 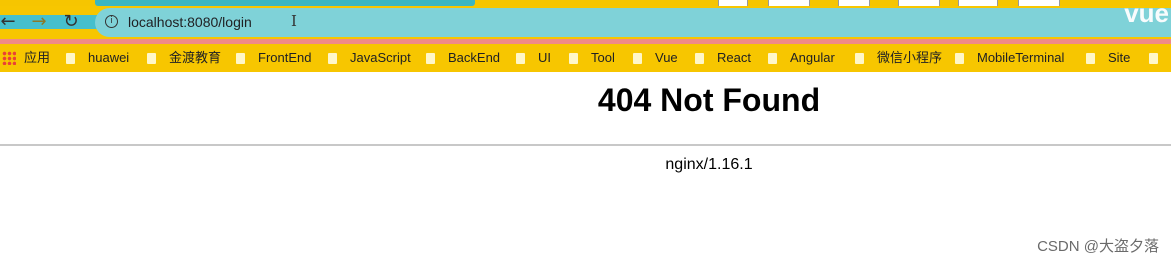 I want to click on back-icon: ←, so click(x=10, y=22).